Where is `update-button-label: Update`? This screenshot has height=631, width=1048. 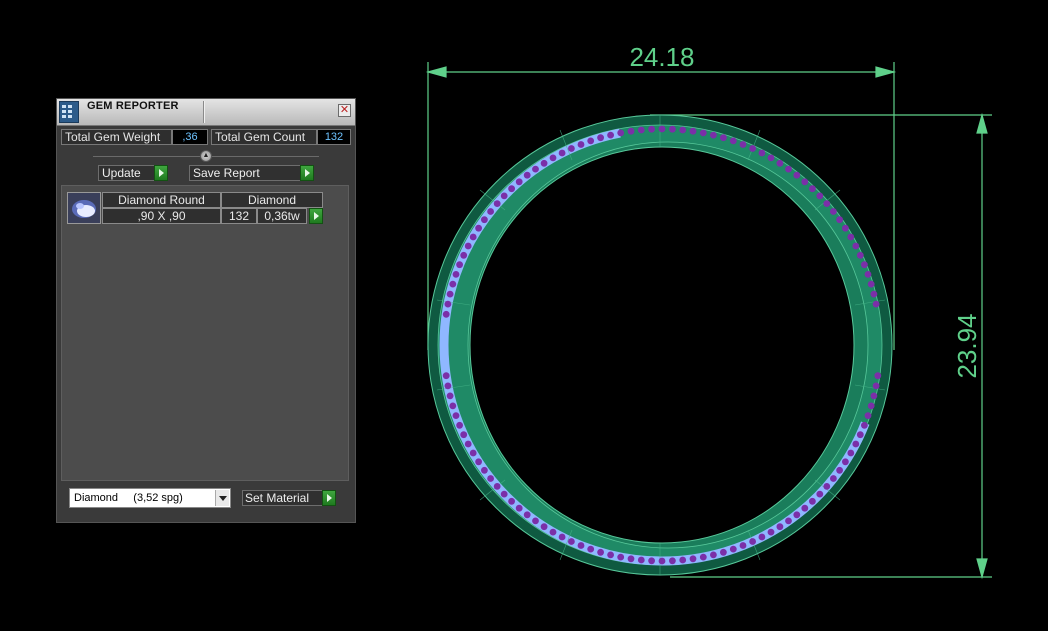 update-button-label: Update is located at coordinates (121, 173).